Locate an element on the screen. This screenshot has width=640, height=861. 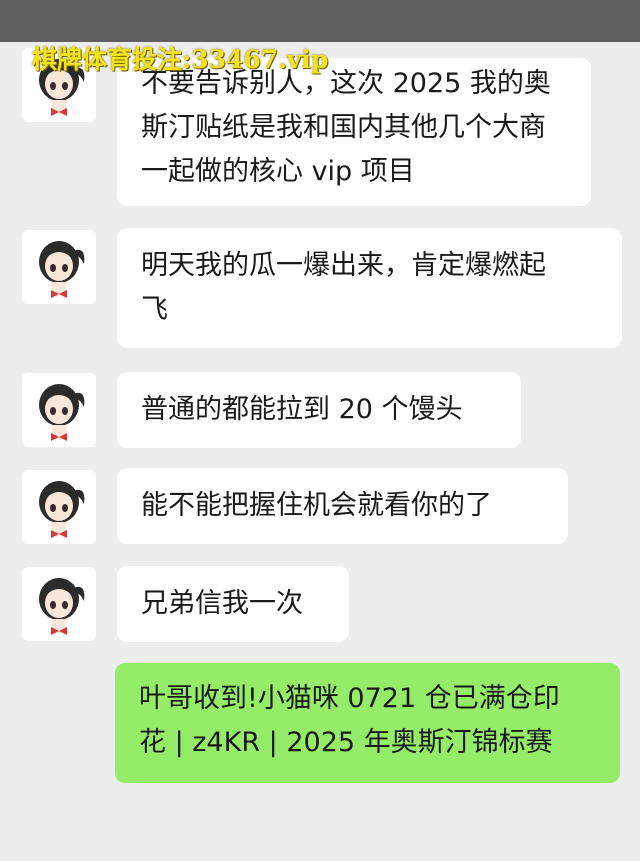
watermark-text: 棋牌体育投注:33467.vip is located at coordinates (180, 59).